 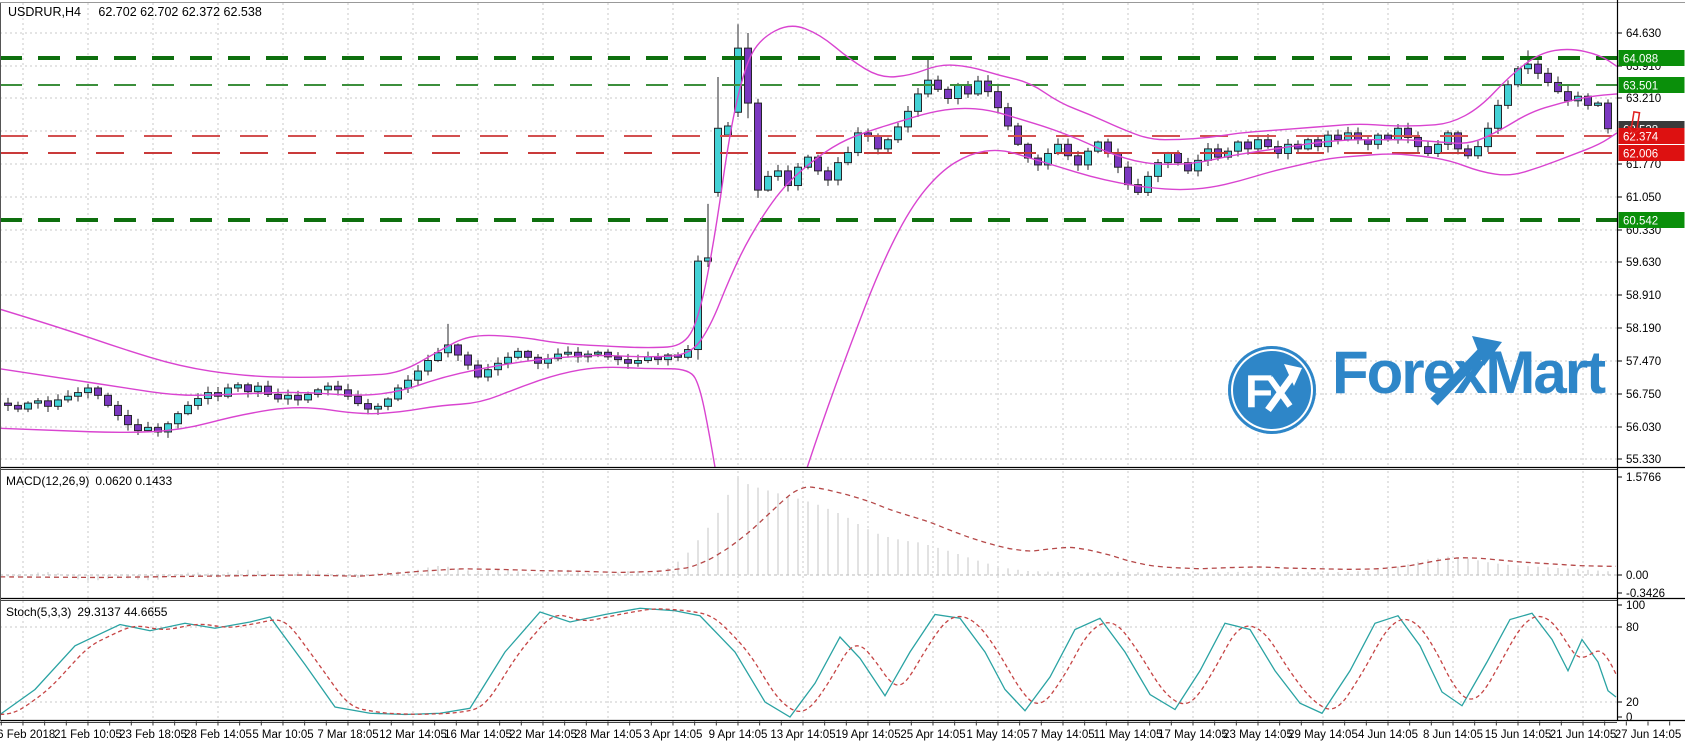 I want to click on svg-text: 15 Jun 14:05, so click(x=1518, y=735).